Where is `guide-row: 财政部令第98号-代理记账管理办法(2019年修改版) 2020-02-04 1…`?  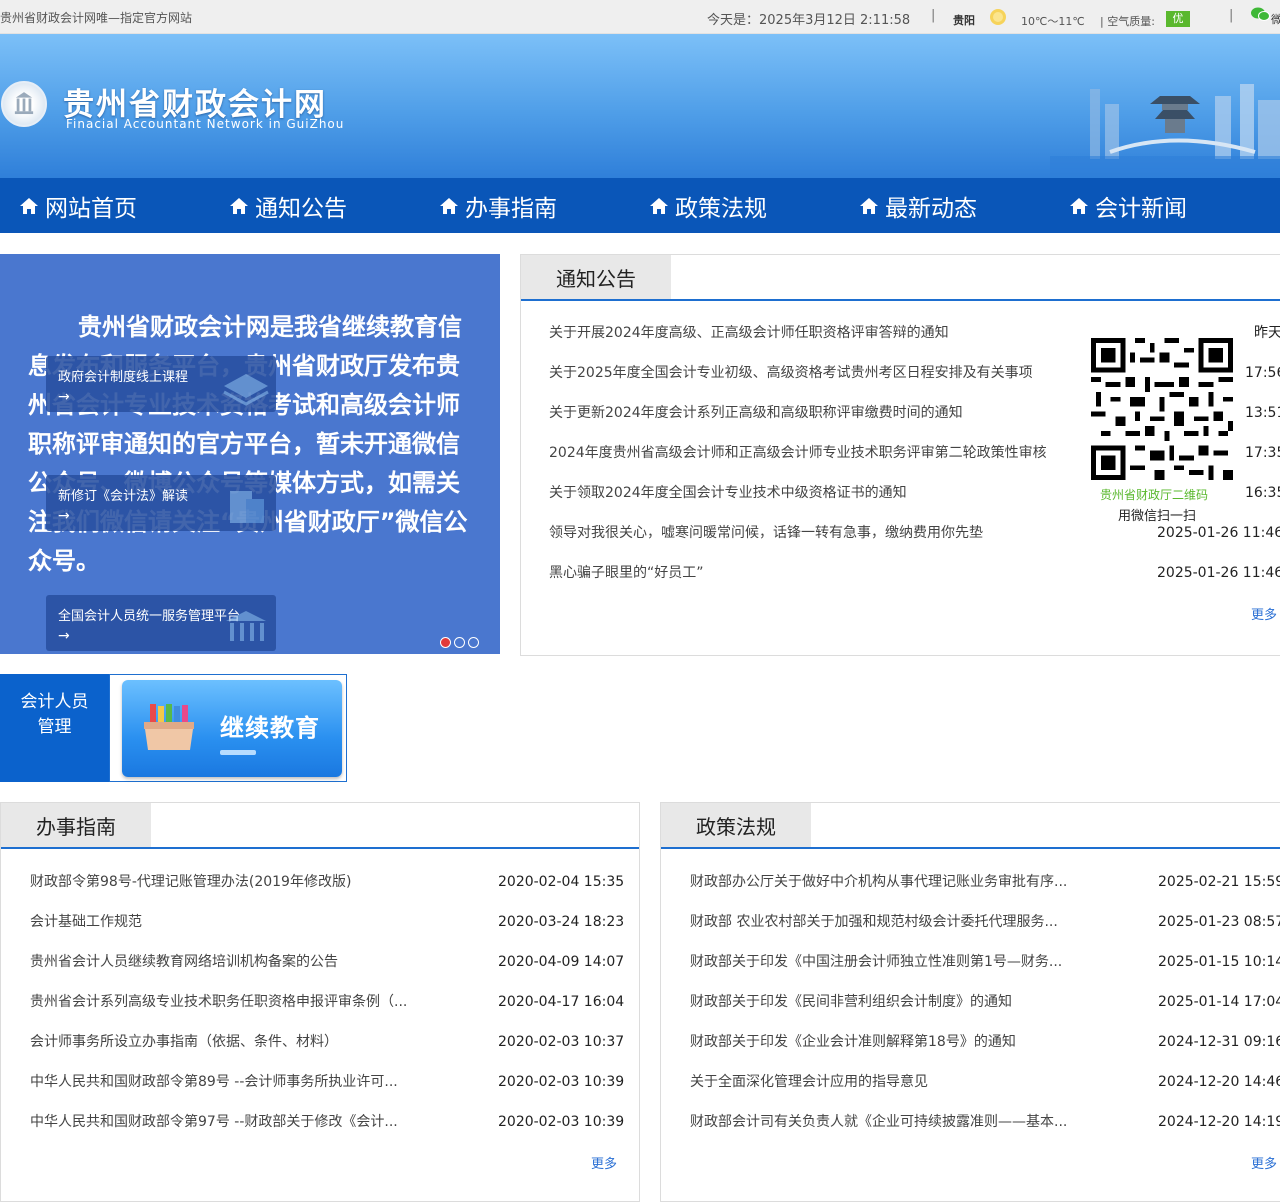
guide-row: 财政部令第98号-代理记账管理办法(2019年修改版) 2020-02-04 1… is located at coordinates (320, 882).